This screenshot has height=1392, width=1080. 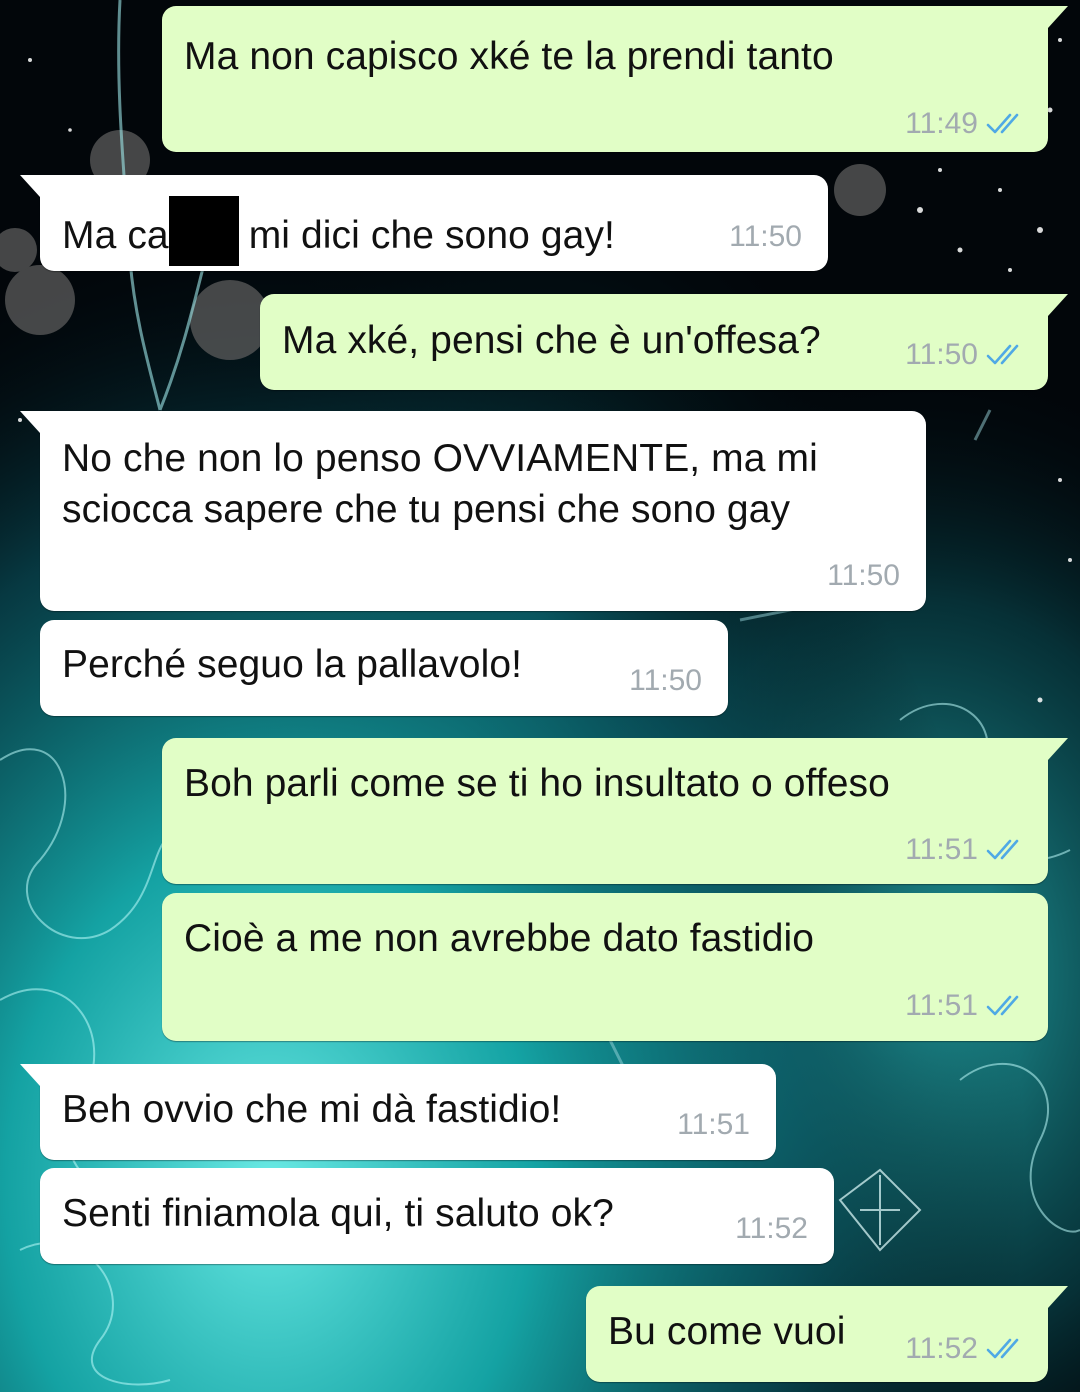 What do you see at coordinates (431, 235) in the screenshot?
I see `message-text-part: mi dici che sono gay!` at bounding box center [431, 235].